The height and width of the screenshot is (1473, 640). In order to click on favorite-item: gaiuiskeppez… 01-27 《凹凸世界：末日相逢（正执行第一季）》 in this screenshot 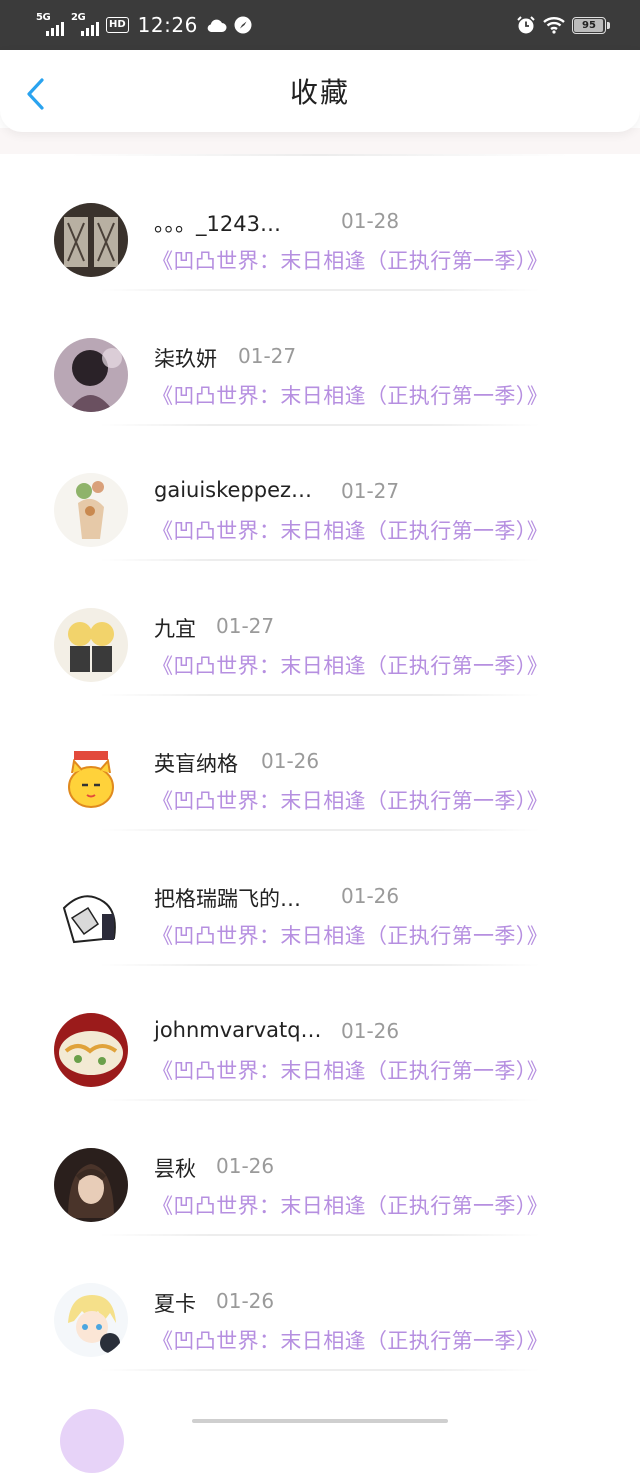, I will do `click(320, 493)`.